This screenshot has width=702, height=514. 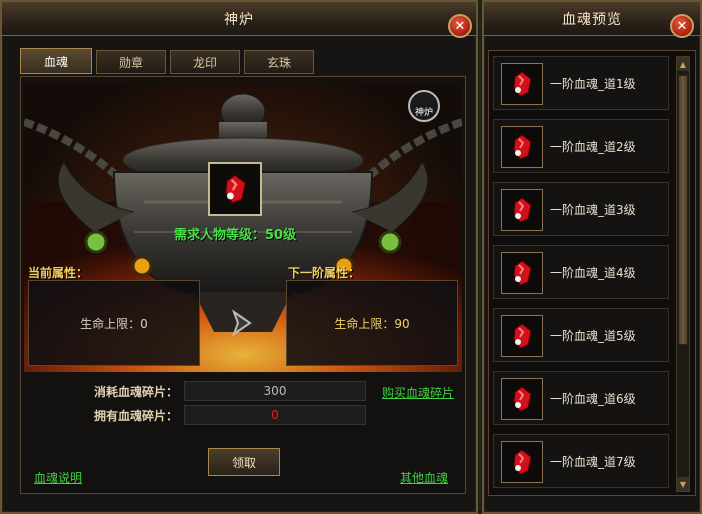 I want to click on own-value: 0, so click(x=275, y=415).